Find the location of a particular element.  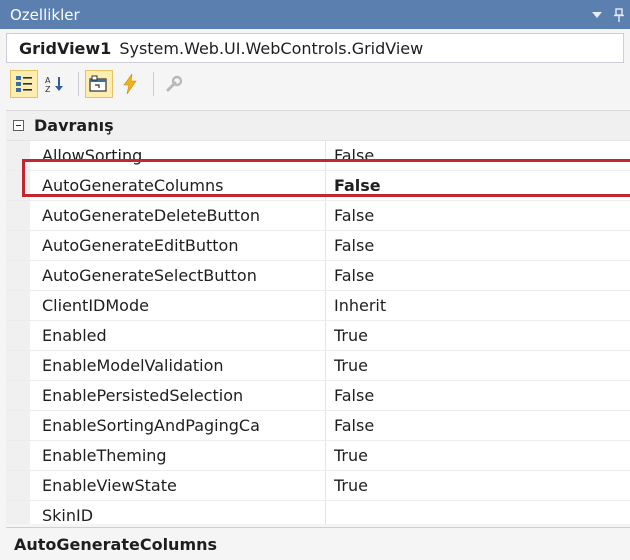

property-row: EnableModelValidation True is located at coordinates (318, 366).